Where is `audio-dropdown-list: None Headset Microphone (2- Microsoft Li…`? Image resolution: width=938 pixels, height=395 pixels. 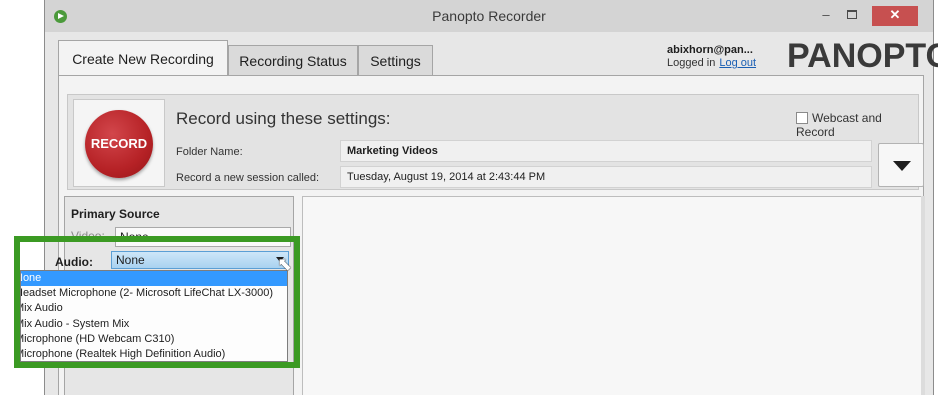 audio-dropdown-list: None Headset Microphone (2- Microsoft Li… is located at coordinates (154, 316).